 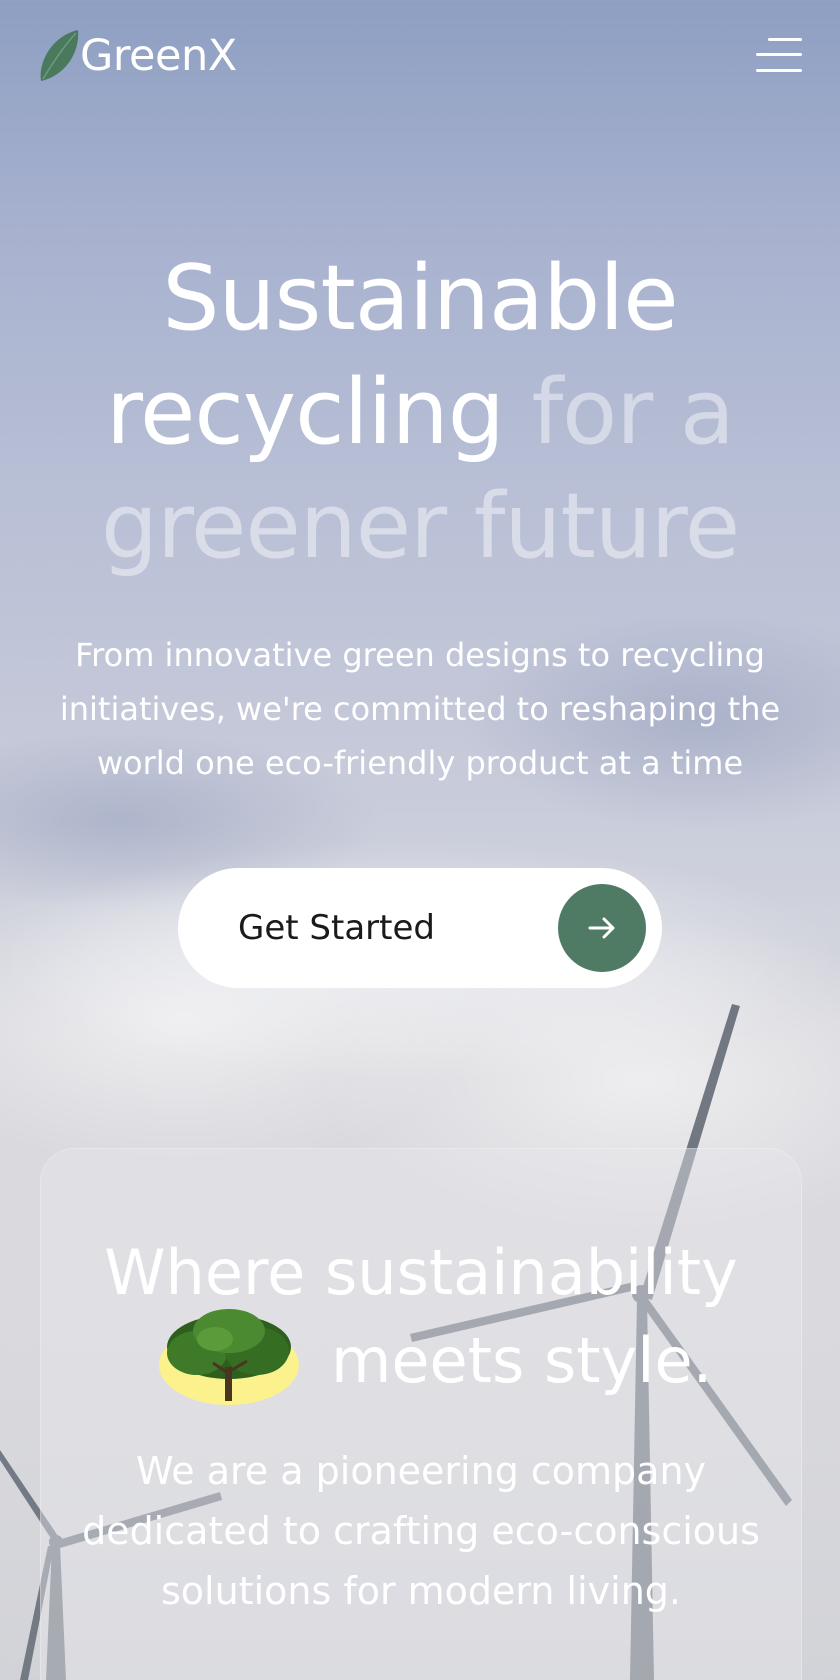 I want to click on get-started-button: Get Started, so click(x=420, y=928).